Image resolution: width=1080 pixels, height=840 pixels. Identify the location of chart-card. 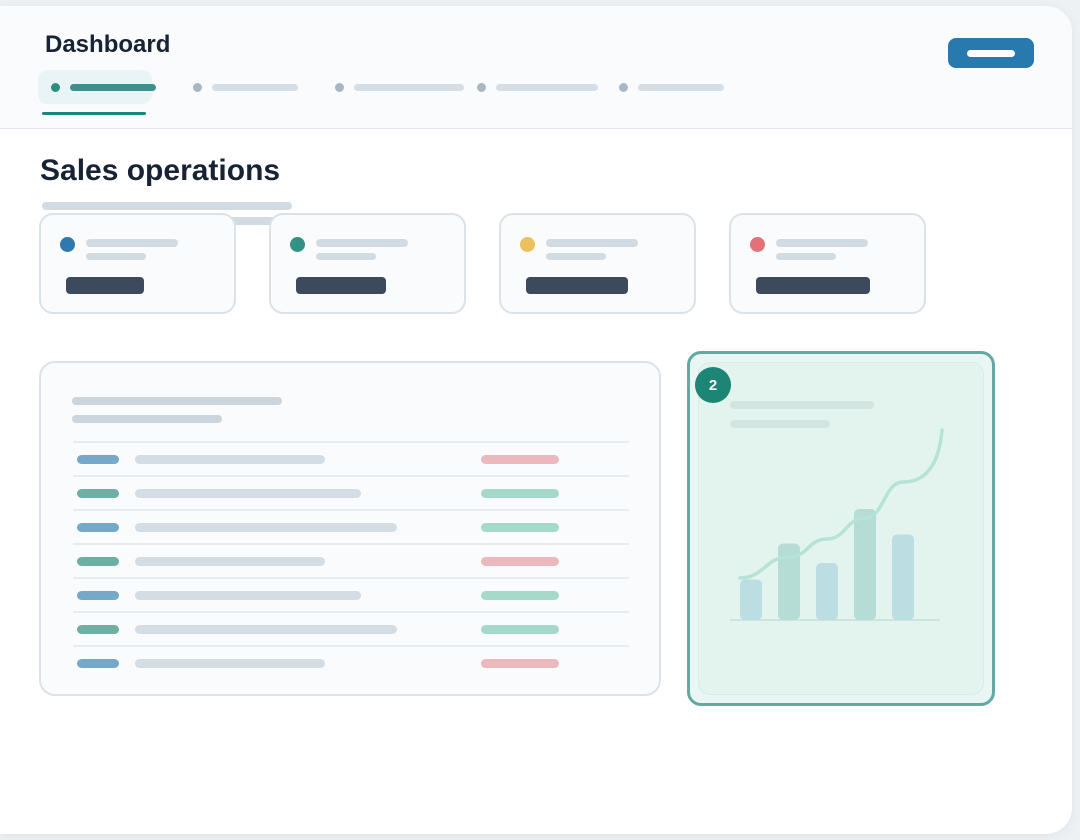
(841, 528).